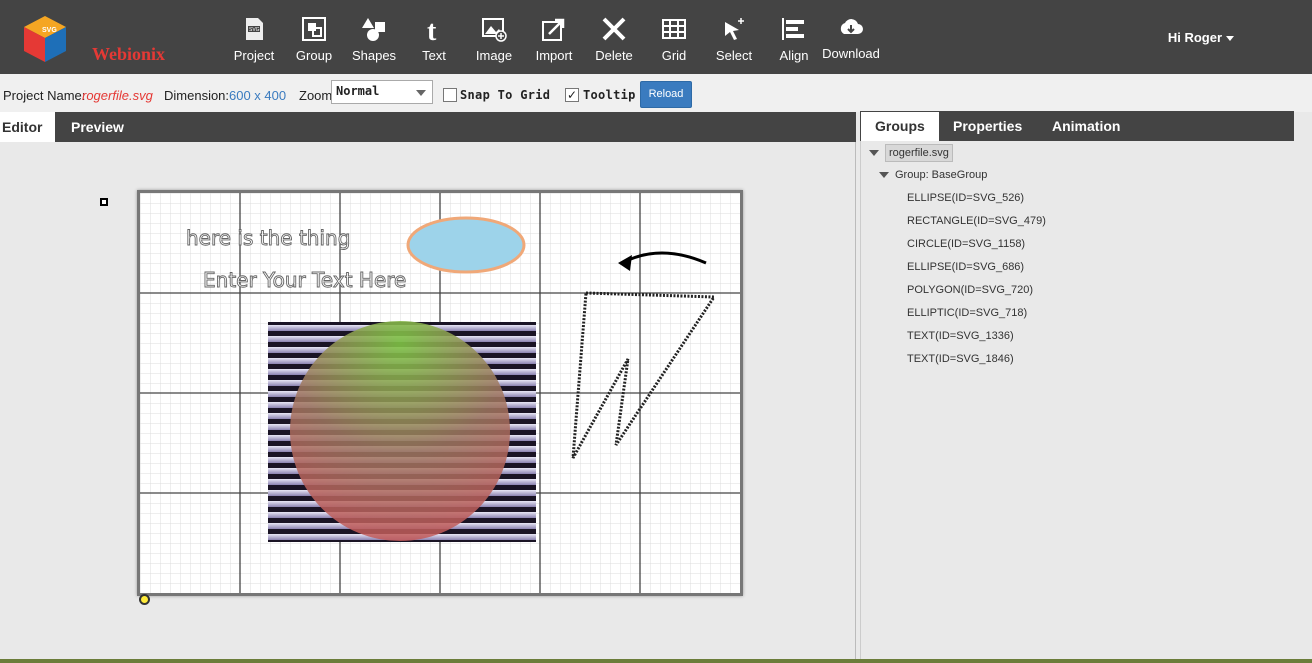 This screenshot has height=663, width=1312. I want to click on svg-text: t, so click(432, 29).